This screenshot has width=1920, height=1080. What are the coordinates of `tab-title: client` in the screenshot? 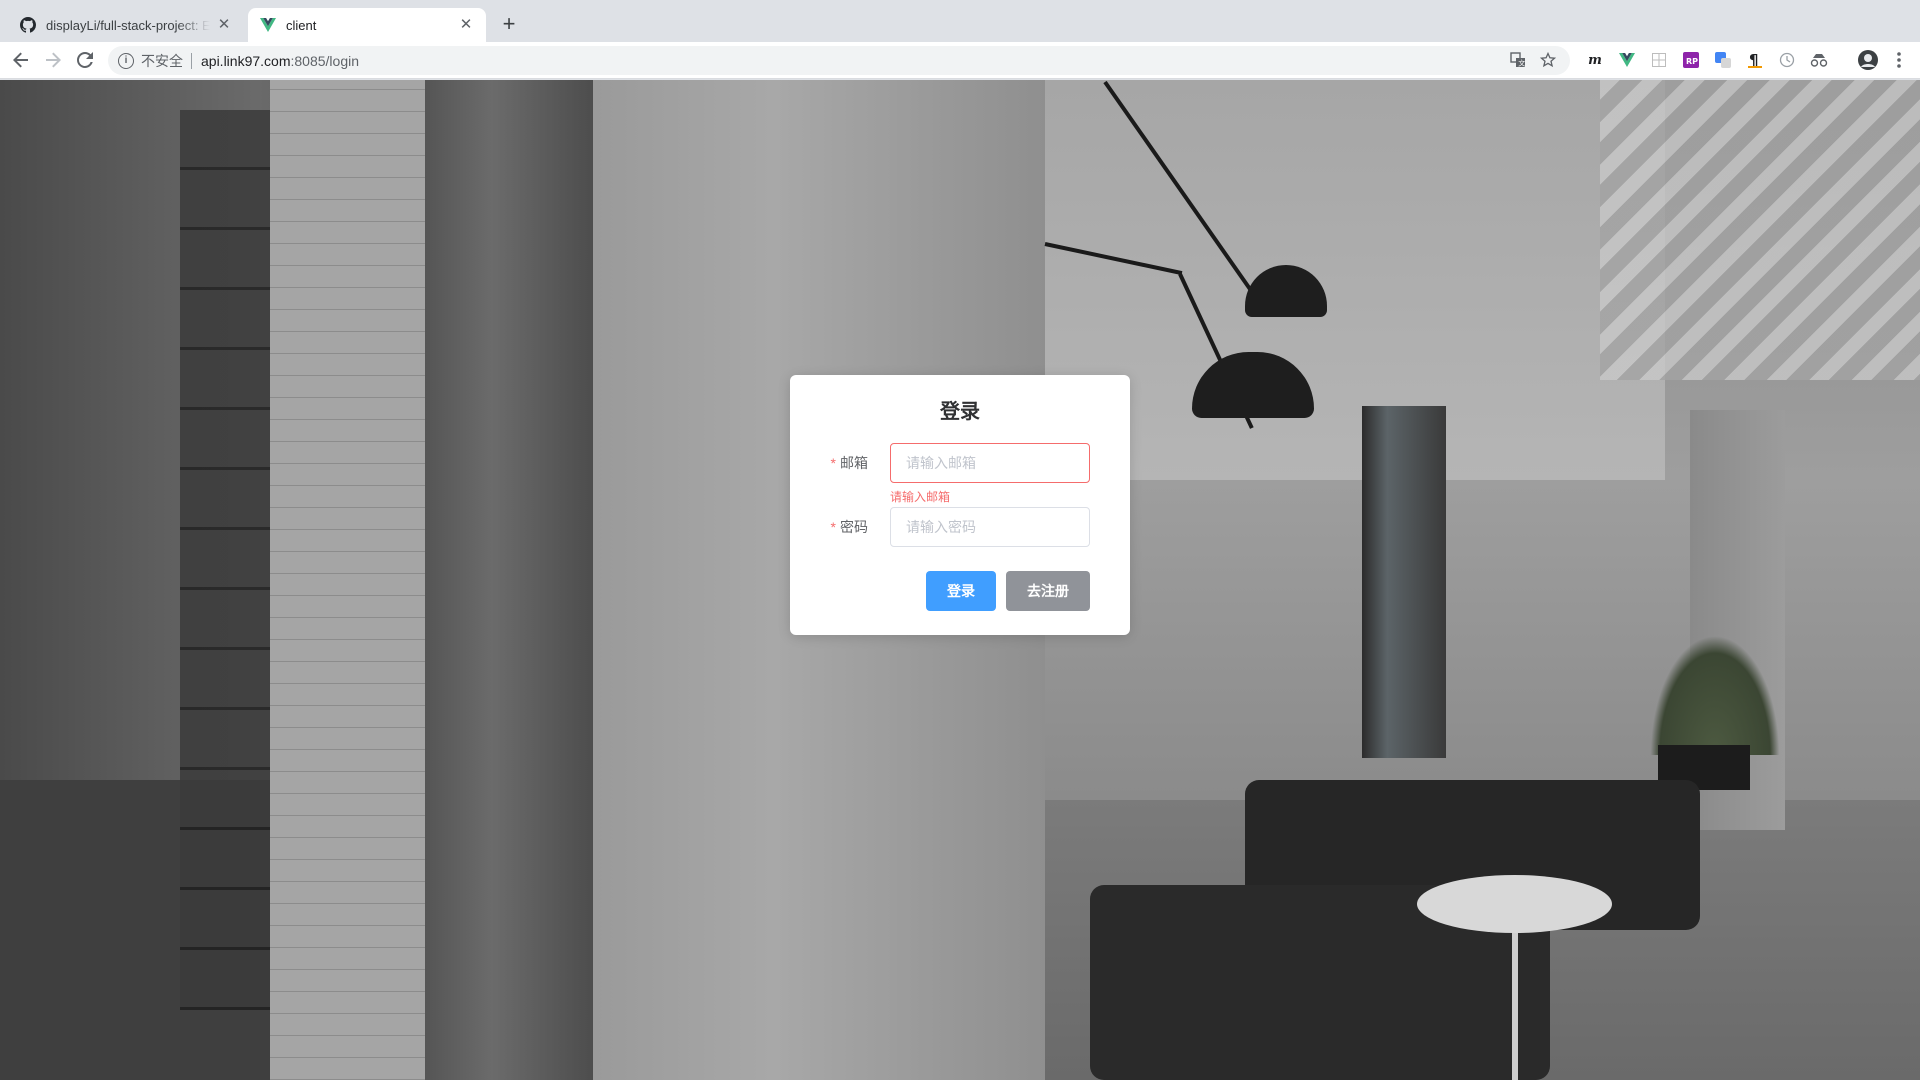 It's located at (301, 25).